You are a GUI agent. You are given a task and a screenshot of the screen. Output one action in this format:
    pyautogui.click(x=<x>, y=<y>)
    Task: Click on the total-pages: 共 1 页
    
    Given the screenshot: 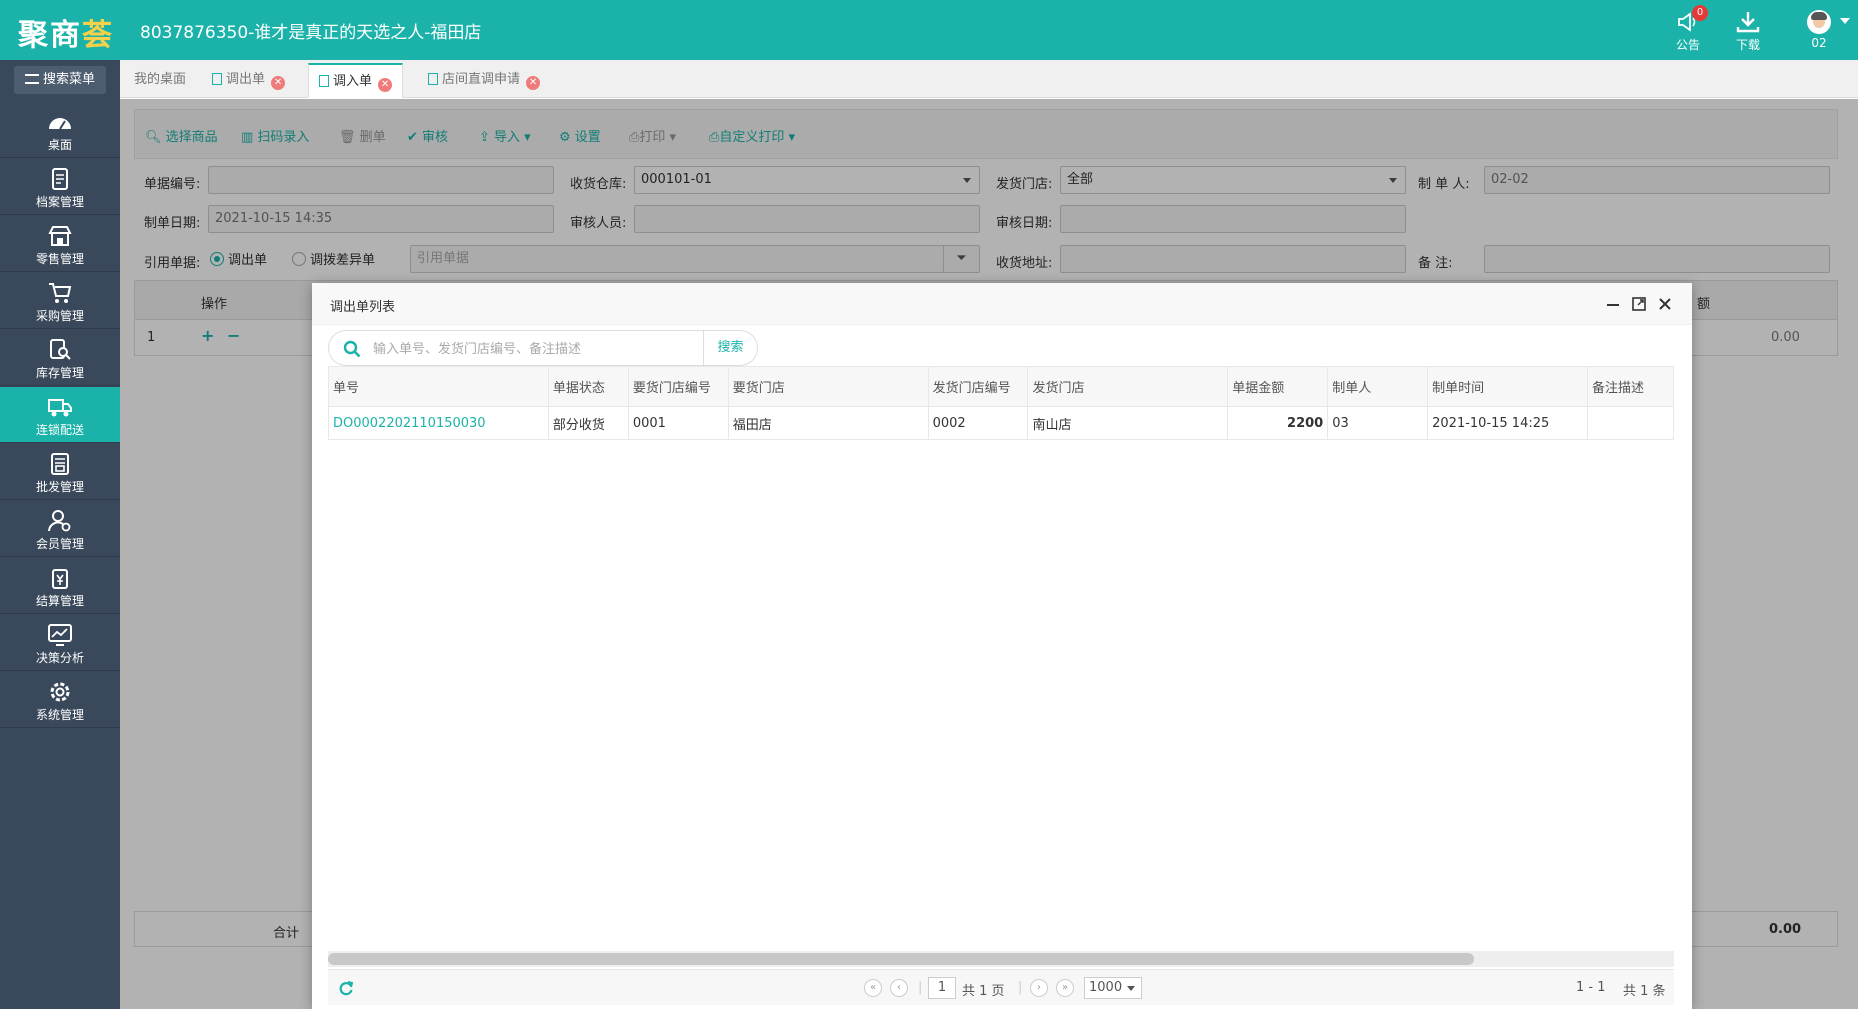 What is the action you would take?
    pyautogui.click(x=983, y=991)
    